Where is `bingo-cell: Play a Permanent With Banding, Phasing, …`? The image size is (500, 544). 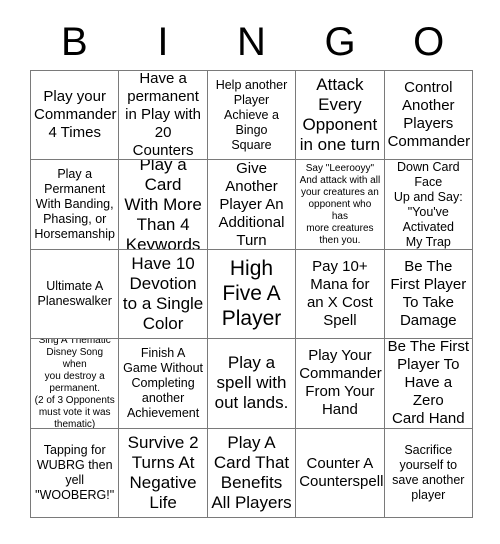
bingo-cell: Play a Permanent With Banding, Phasing, … is located at coordinates (75, 205).